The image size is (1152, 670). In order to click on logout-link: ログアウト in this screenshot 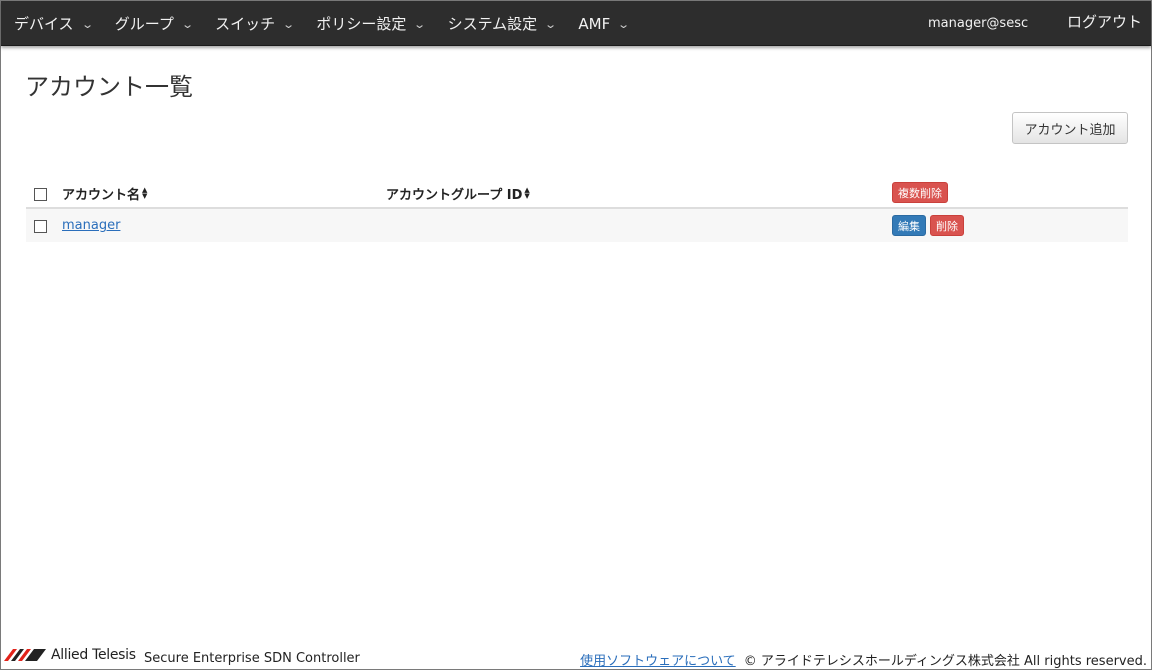, I will do `click(1104, 21)`.